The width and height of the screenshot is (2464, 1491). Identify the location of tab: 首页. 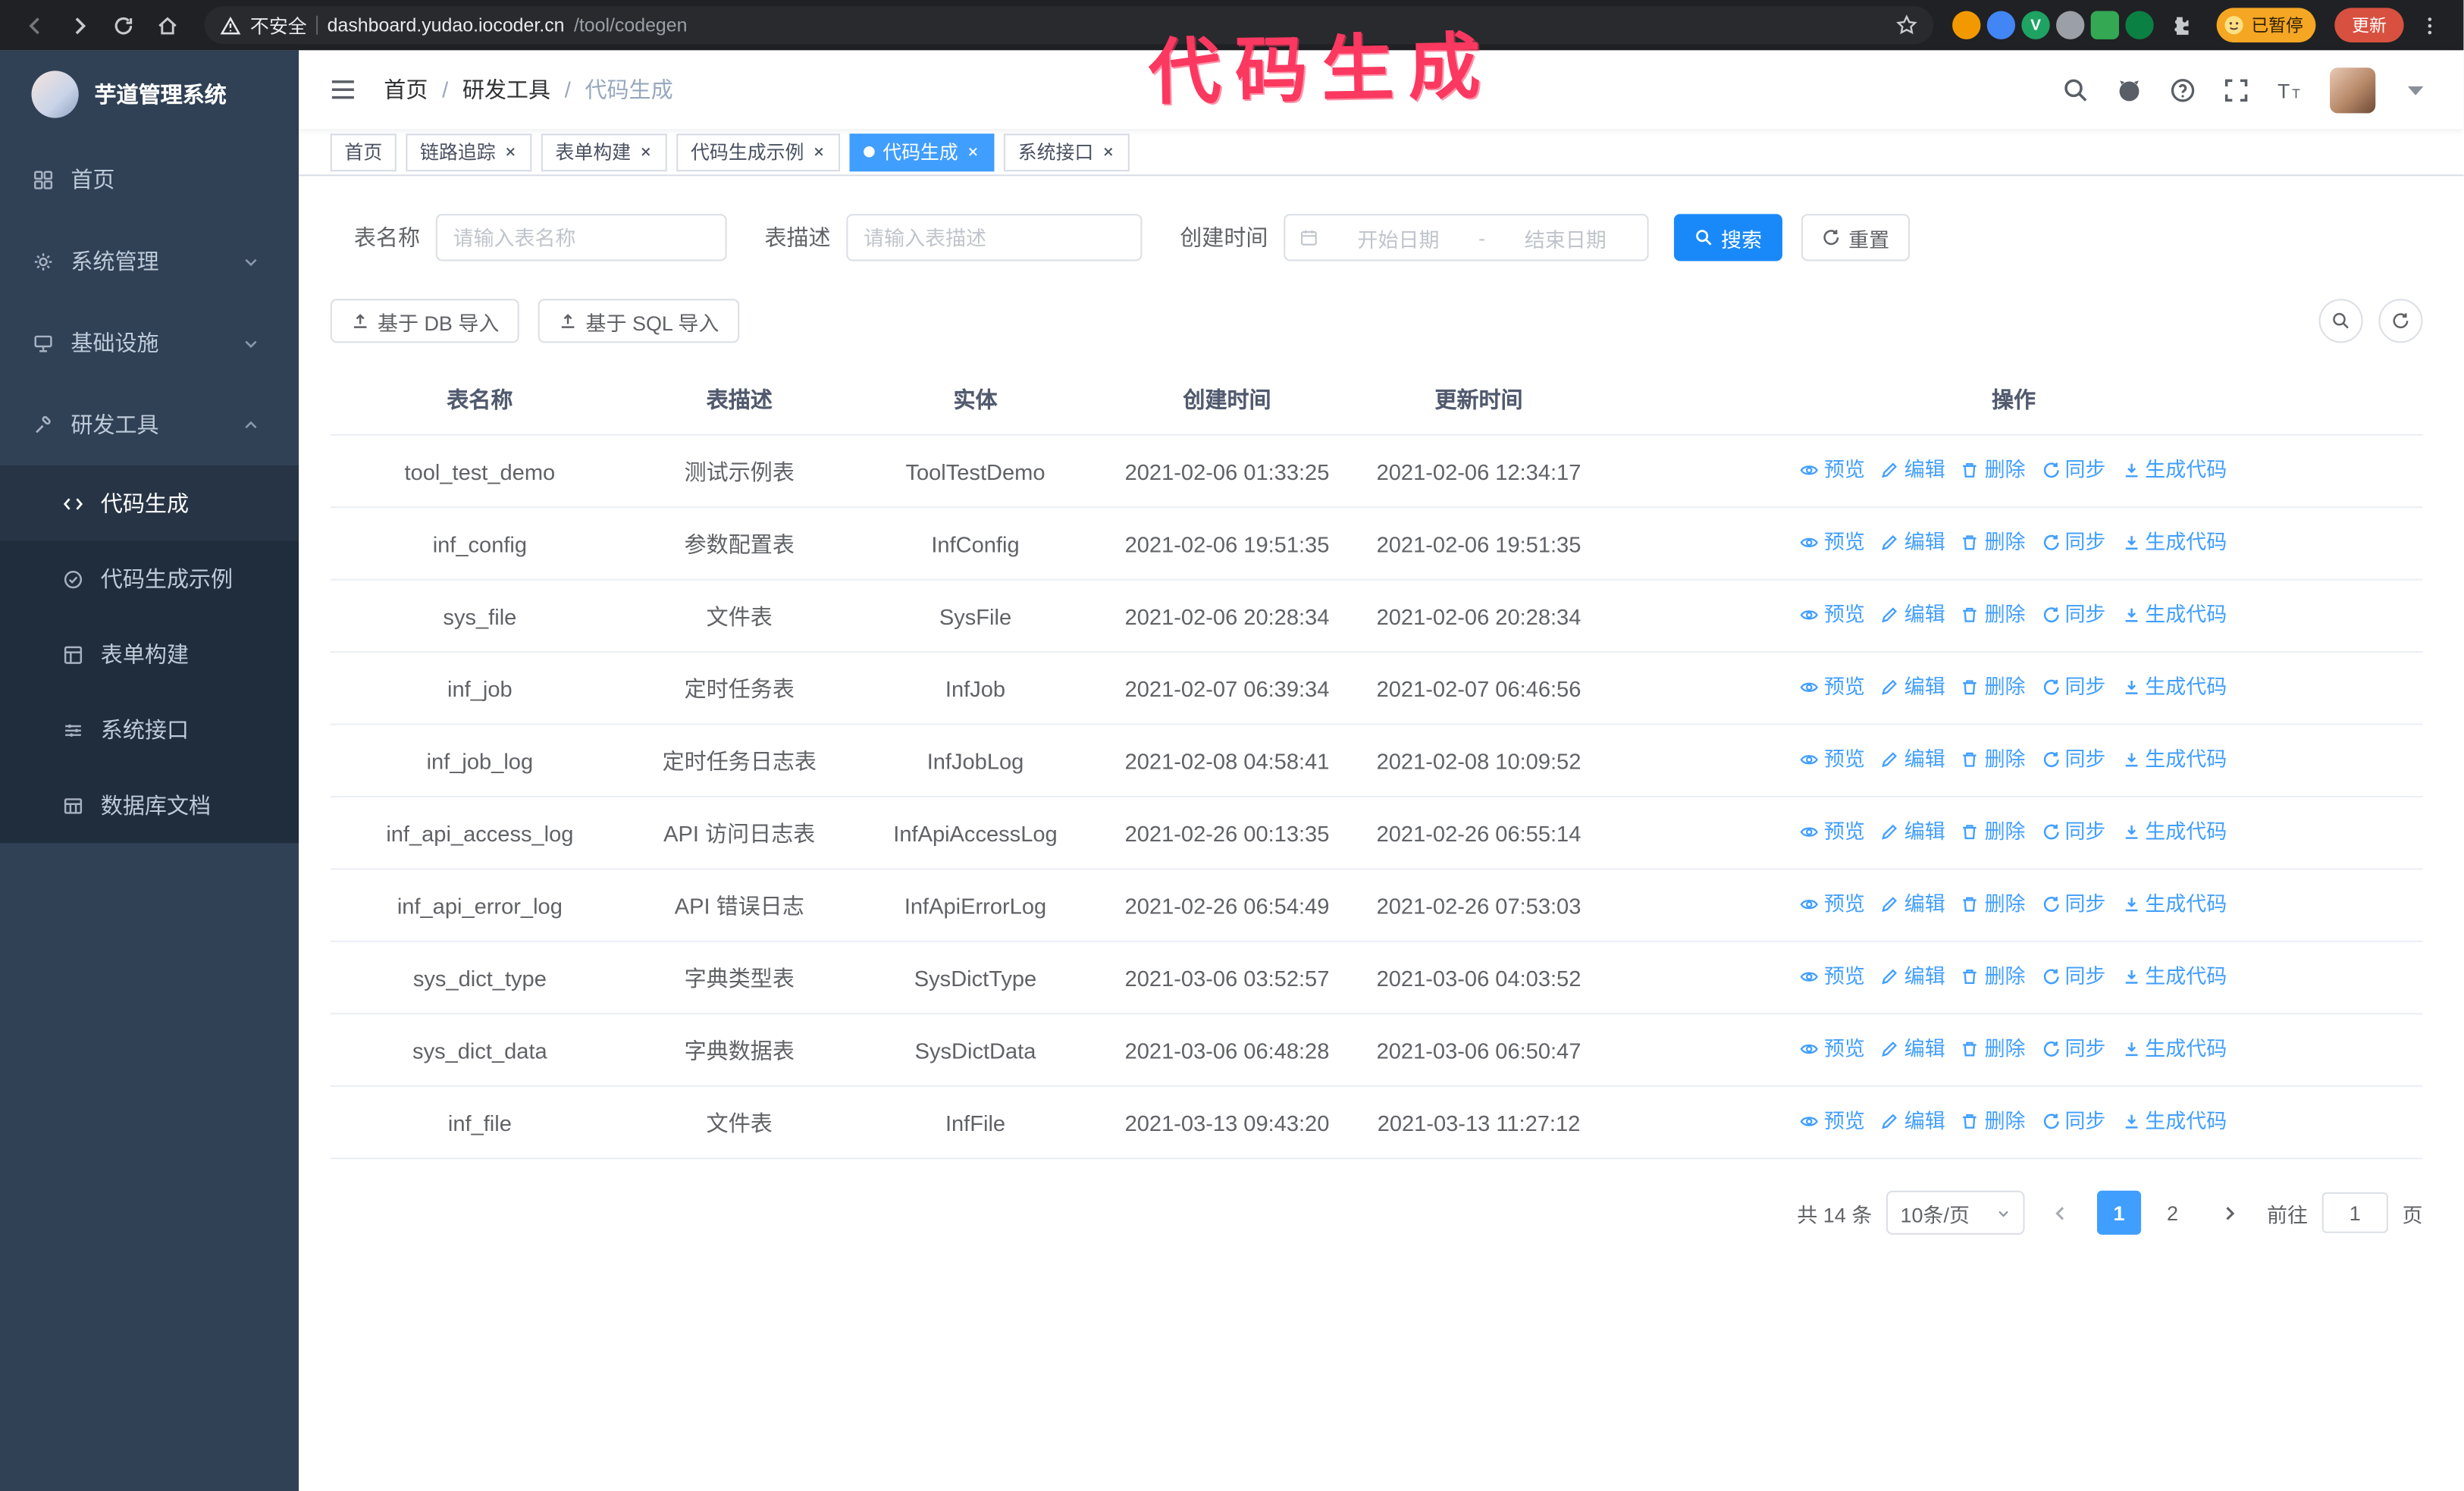
(363, 152).